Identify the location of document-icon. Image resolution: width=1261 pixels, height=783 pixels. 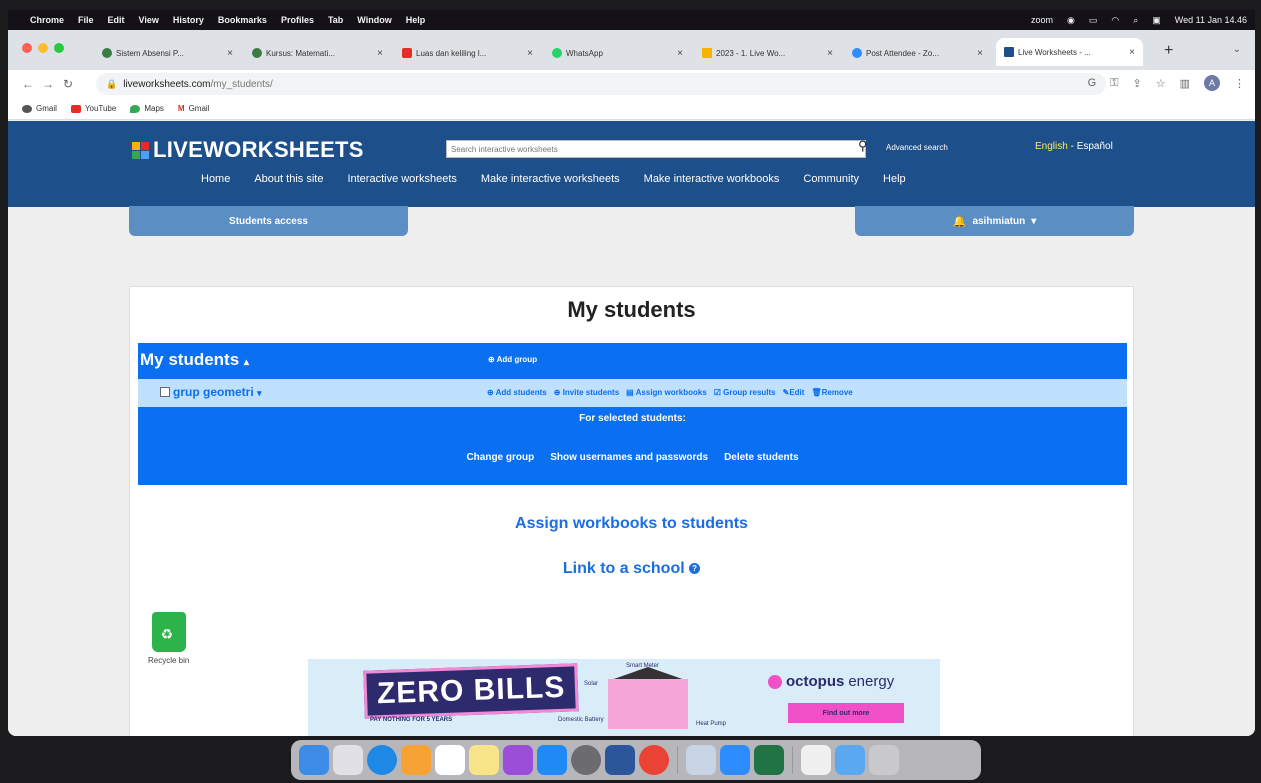
(816, 760).